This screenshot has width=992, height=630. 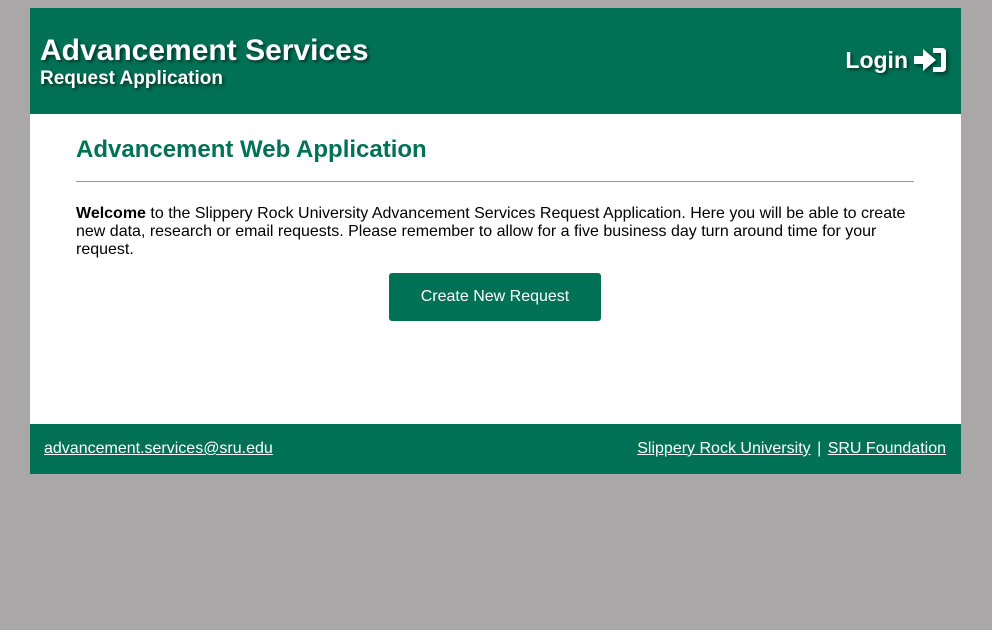 I want to click on create-new-request-button: Create New Request, so click(x=495, y=297).